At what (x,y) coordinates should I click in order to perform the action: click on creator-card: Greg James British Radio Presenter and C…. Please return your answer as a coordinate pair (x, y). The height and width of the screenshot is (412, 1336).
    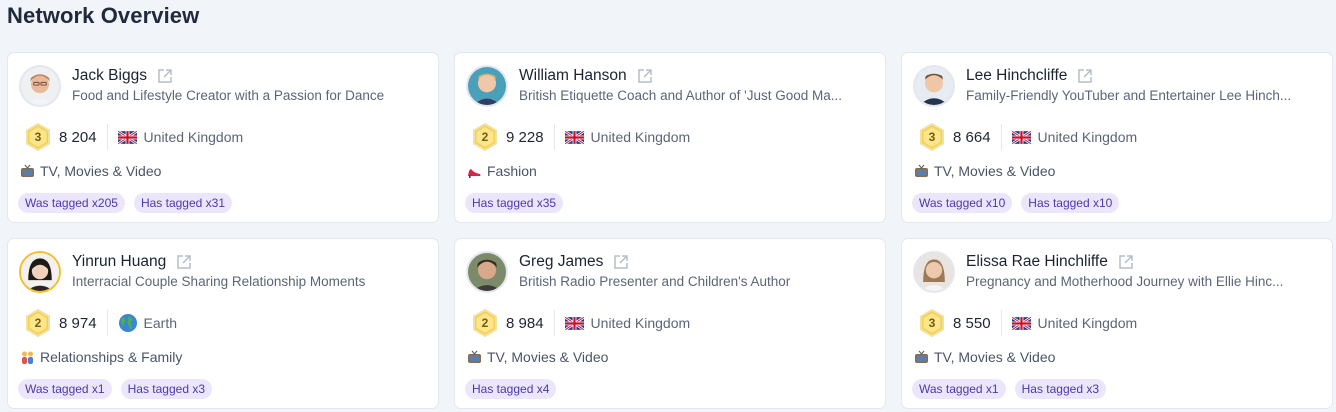
    Looking at the image, I should click on (670, 323).